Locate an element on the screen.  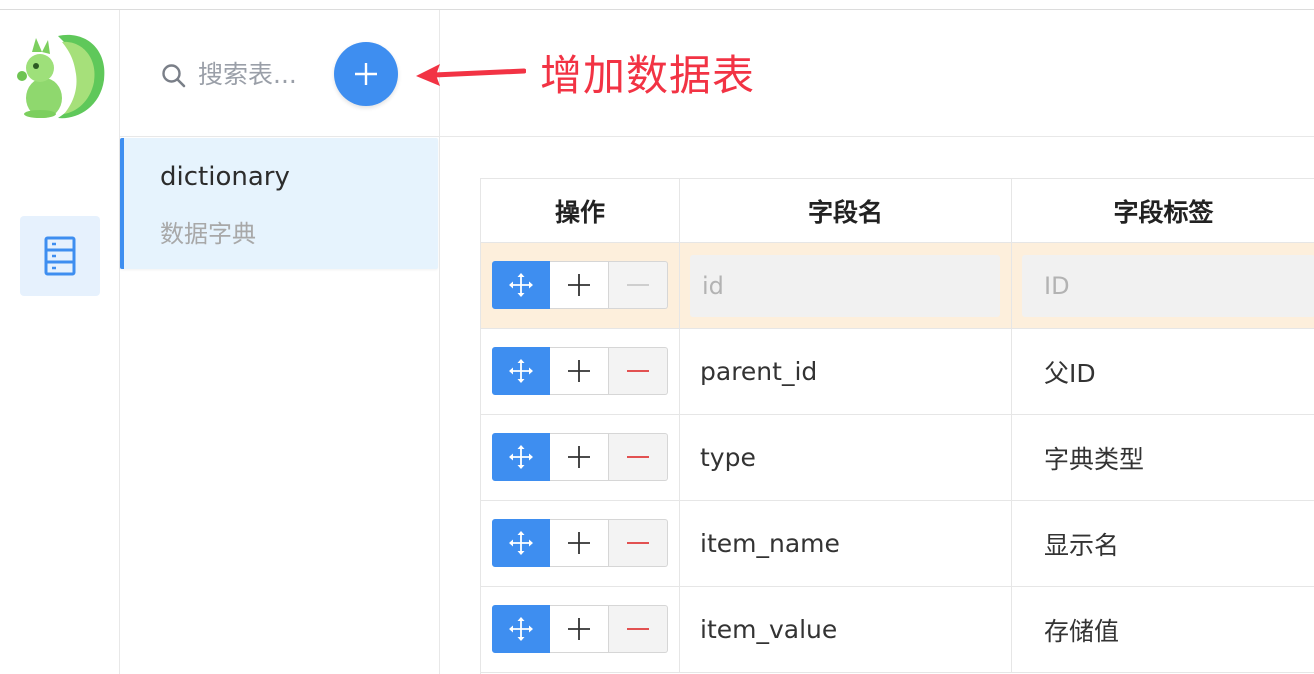
icon-rail is located at coordinates (60, 342).